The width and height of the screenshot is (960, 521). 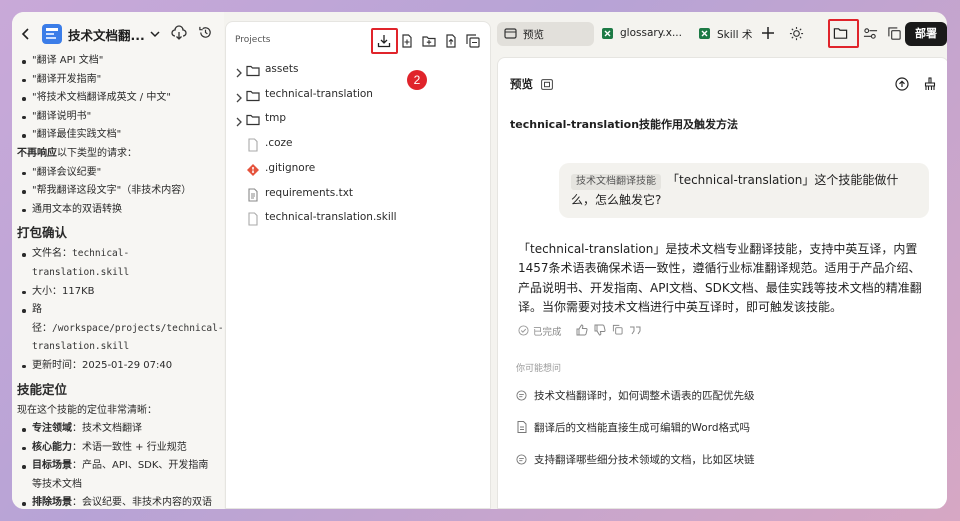 What do you see at coordinates (331, 217) in the screenshot?
I see `tree-item-name: technical-translation.skill` at bounding box center [331, 217].